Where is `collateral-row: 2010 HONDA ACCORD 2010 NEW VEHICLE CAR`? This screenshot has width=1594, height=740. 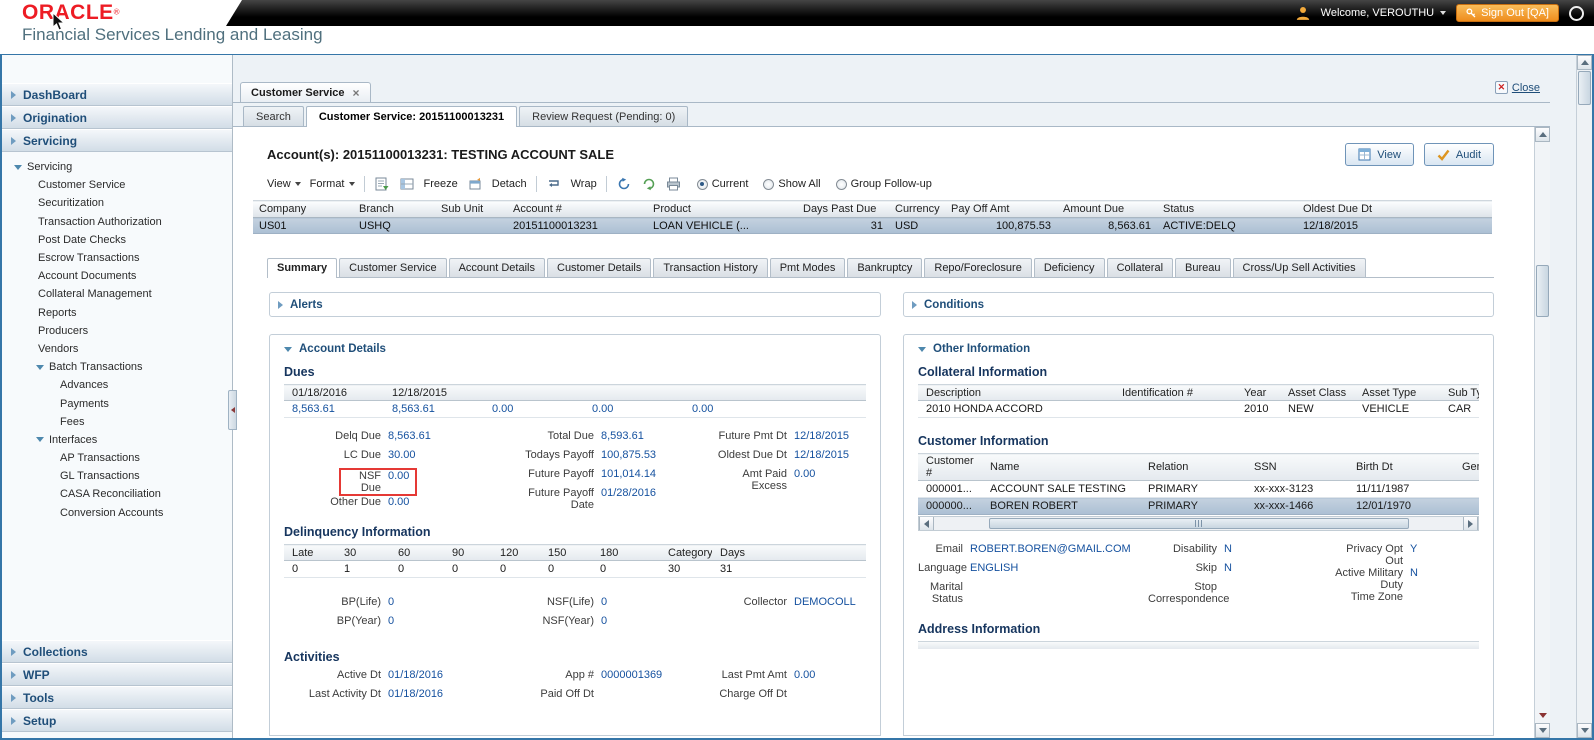 collateral-row: 2010 HONDA ACCORD 2010 NEW VEHICLE CAR is located at coordinates (1198, 409).